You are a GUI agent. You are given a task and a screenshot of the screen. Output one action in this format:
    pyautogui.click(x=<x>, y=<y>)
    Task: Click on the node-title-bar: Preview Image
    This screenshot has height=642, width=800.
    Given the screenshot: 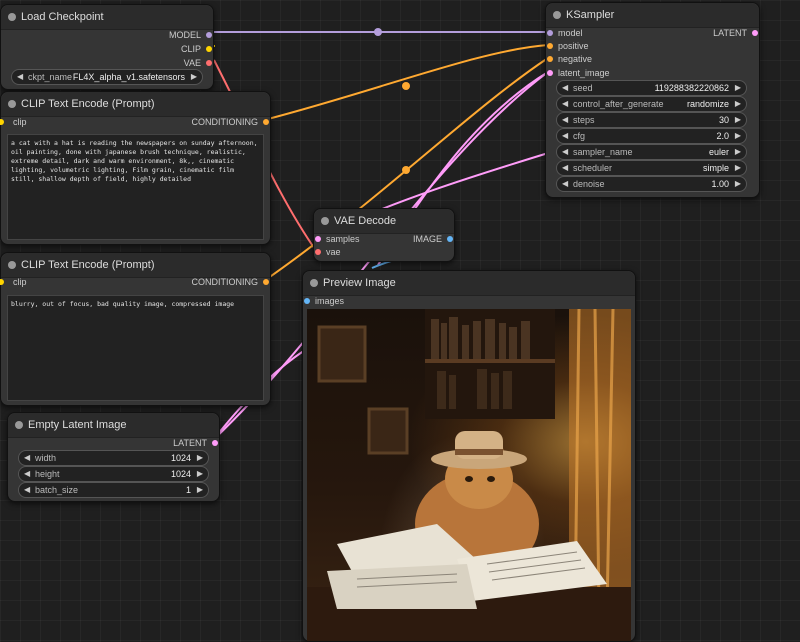 What is the action you would take?
    pyautogui.click(x=469, y=283)
    